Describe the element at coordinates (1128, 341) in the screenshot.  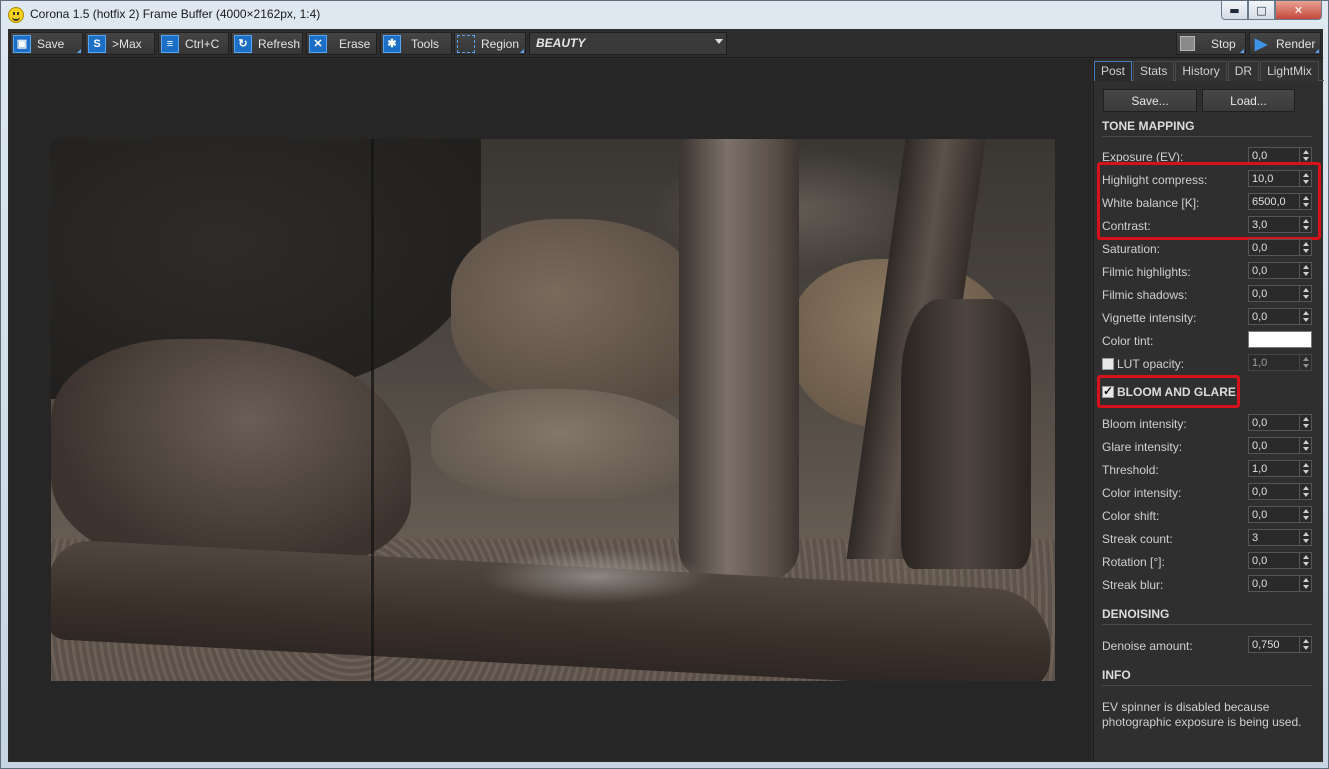
I see `color-tint-label: Color tint:` at that location.